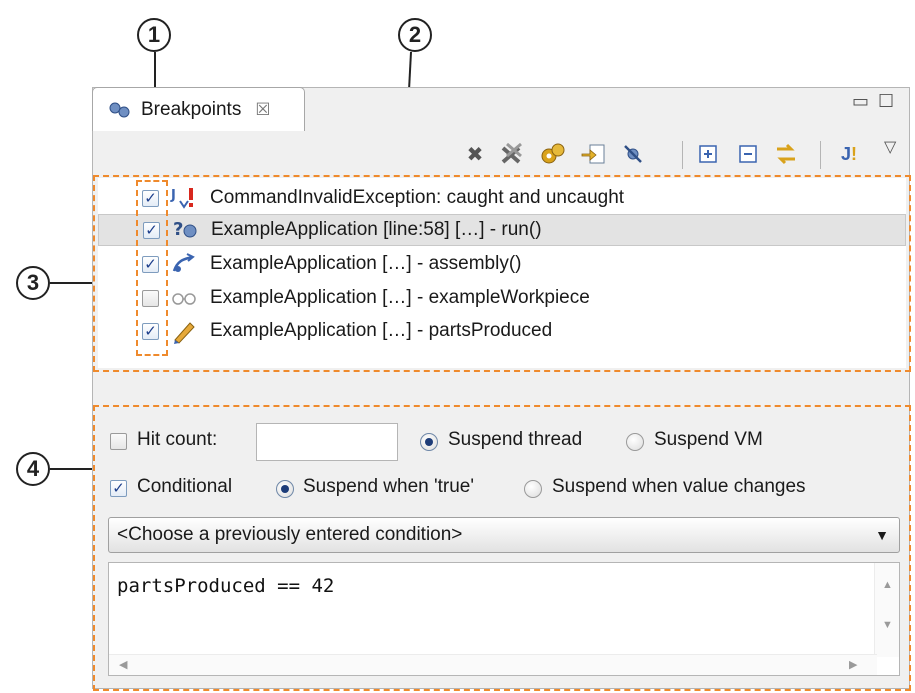 The width and height of the screenshot is (915, 693). What do you see at coordinates (860, 101) in the screenshot?
I see `minimize-icon: ▭` at bounding box center [860, 101].